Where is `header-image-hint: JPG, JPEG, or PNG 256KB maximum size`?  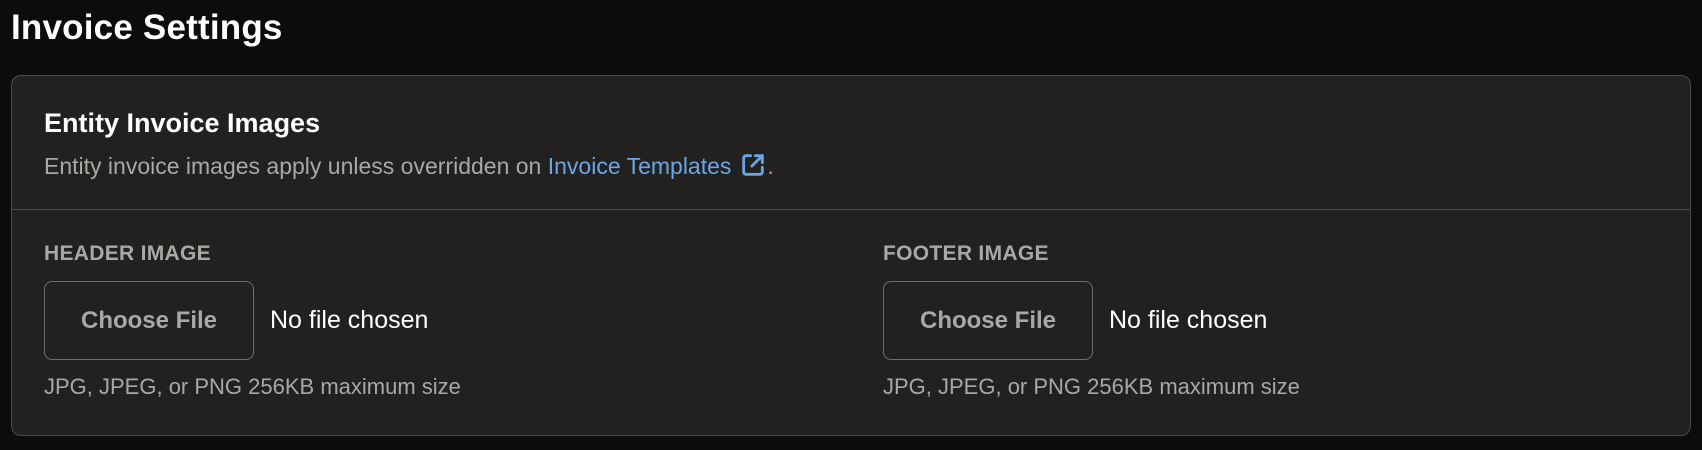 header-image-hint: JPG, JPEG, or PNG 256KB maximum size is located at coordinates (252, 386).